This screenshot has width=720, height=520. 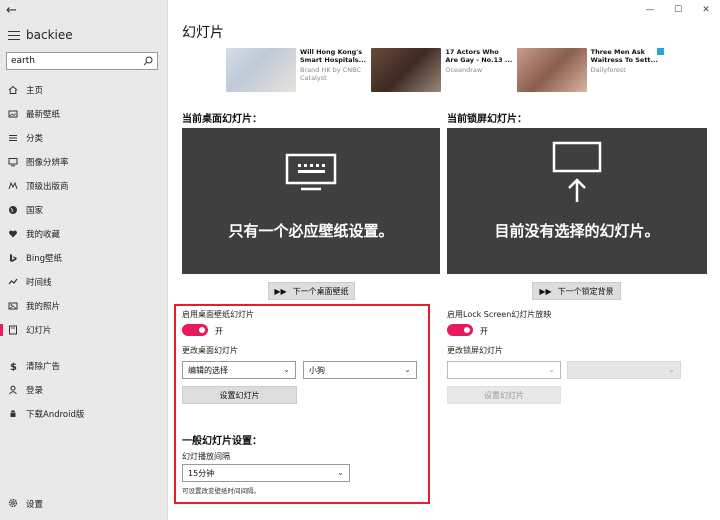 I want to click on sidebar-item-favorites: 我的收藏, so click(x=84, y=234).